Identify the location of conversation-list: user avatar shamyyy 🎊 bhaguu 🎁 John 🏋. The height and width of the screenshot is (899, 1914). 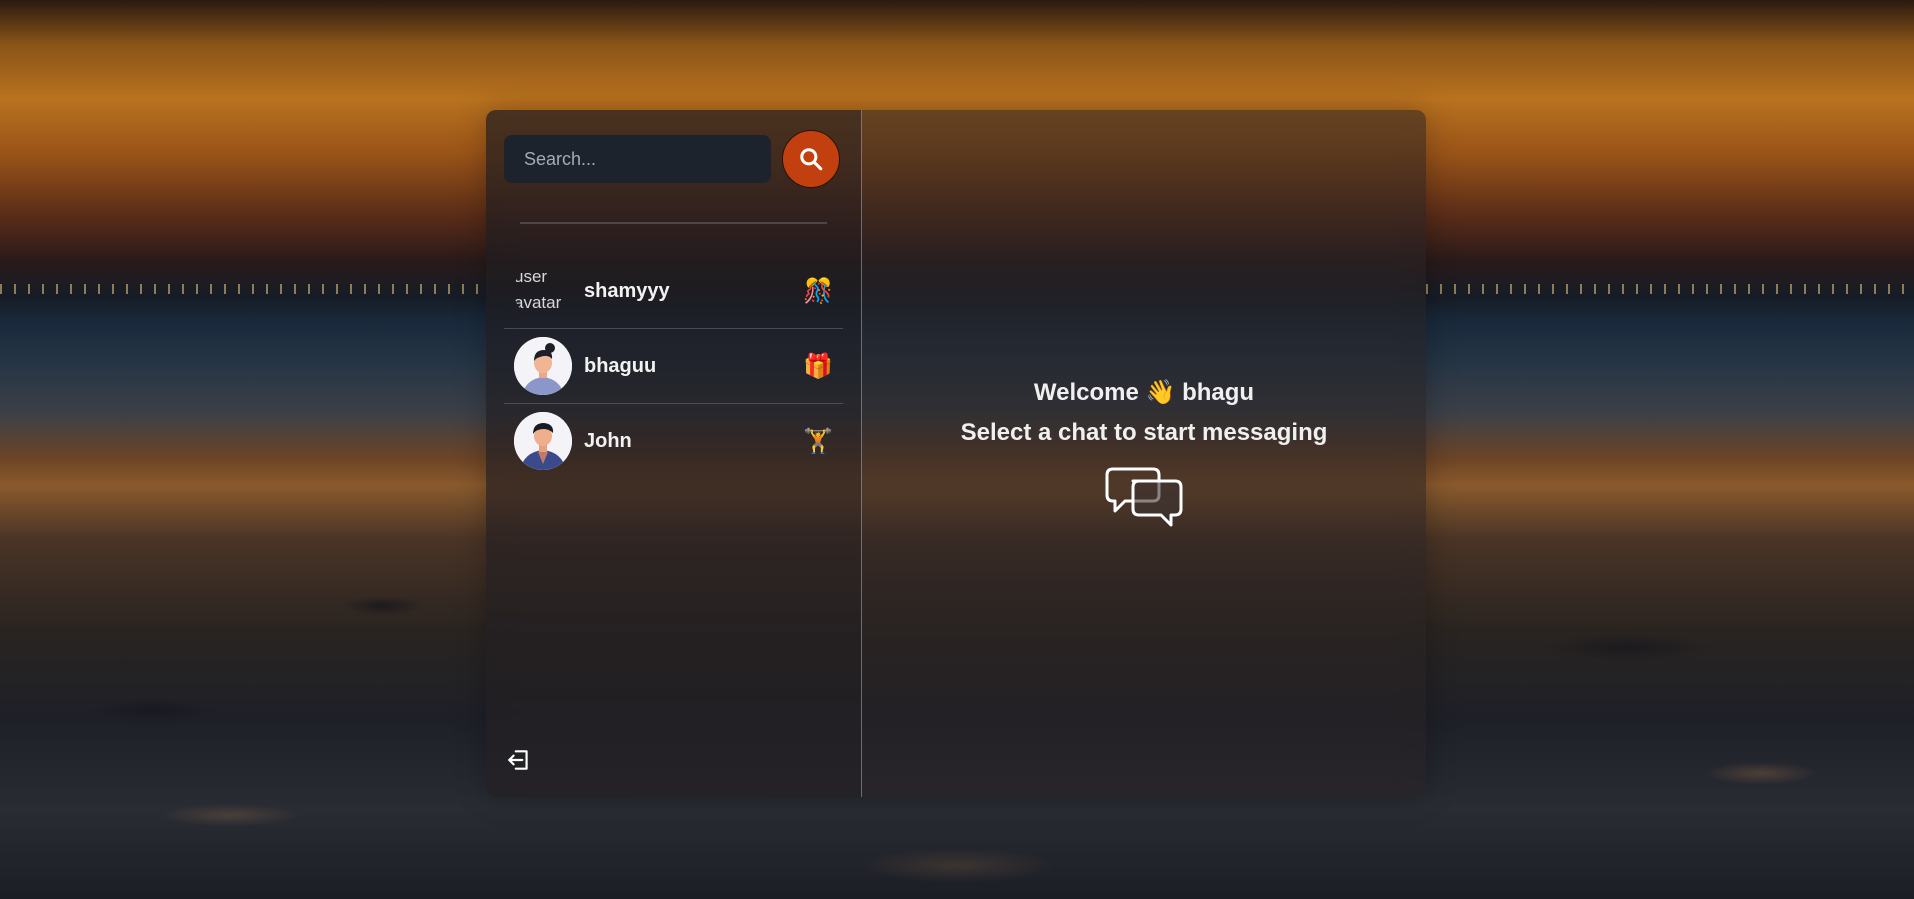
(673, 366).